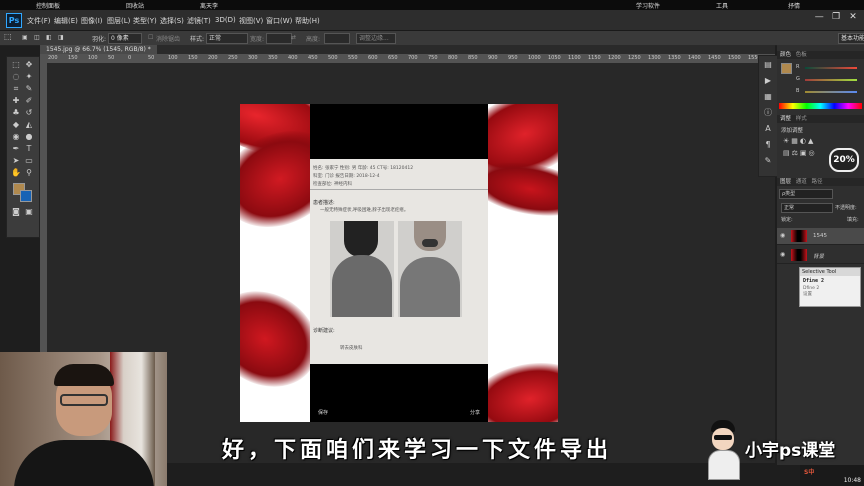 This screenshot has width=864, height=486. I want to click on selective-tool-value: Dfine 2, so click(830, 281).